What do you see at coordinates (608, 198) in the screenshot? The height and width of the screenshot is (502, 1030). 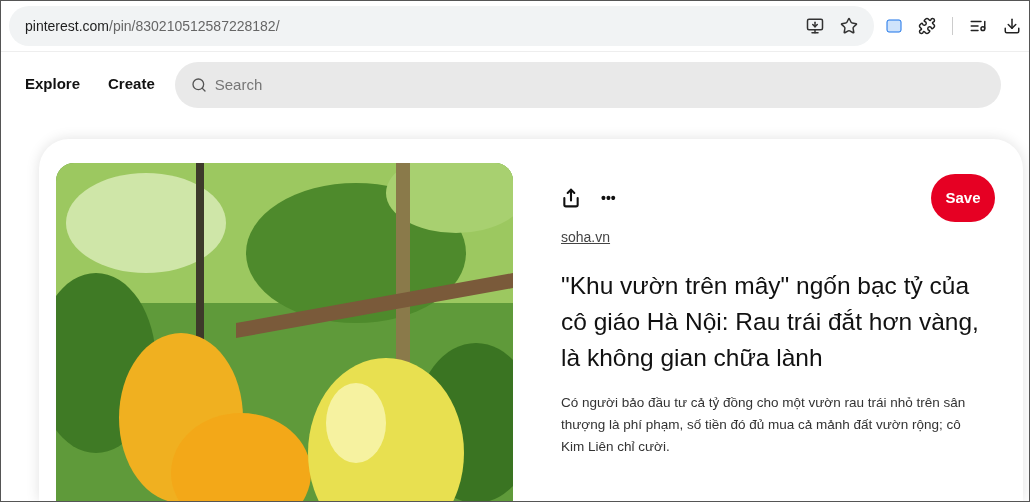 I see `more-button: •••` at bounding box center [608, 198].